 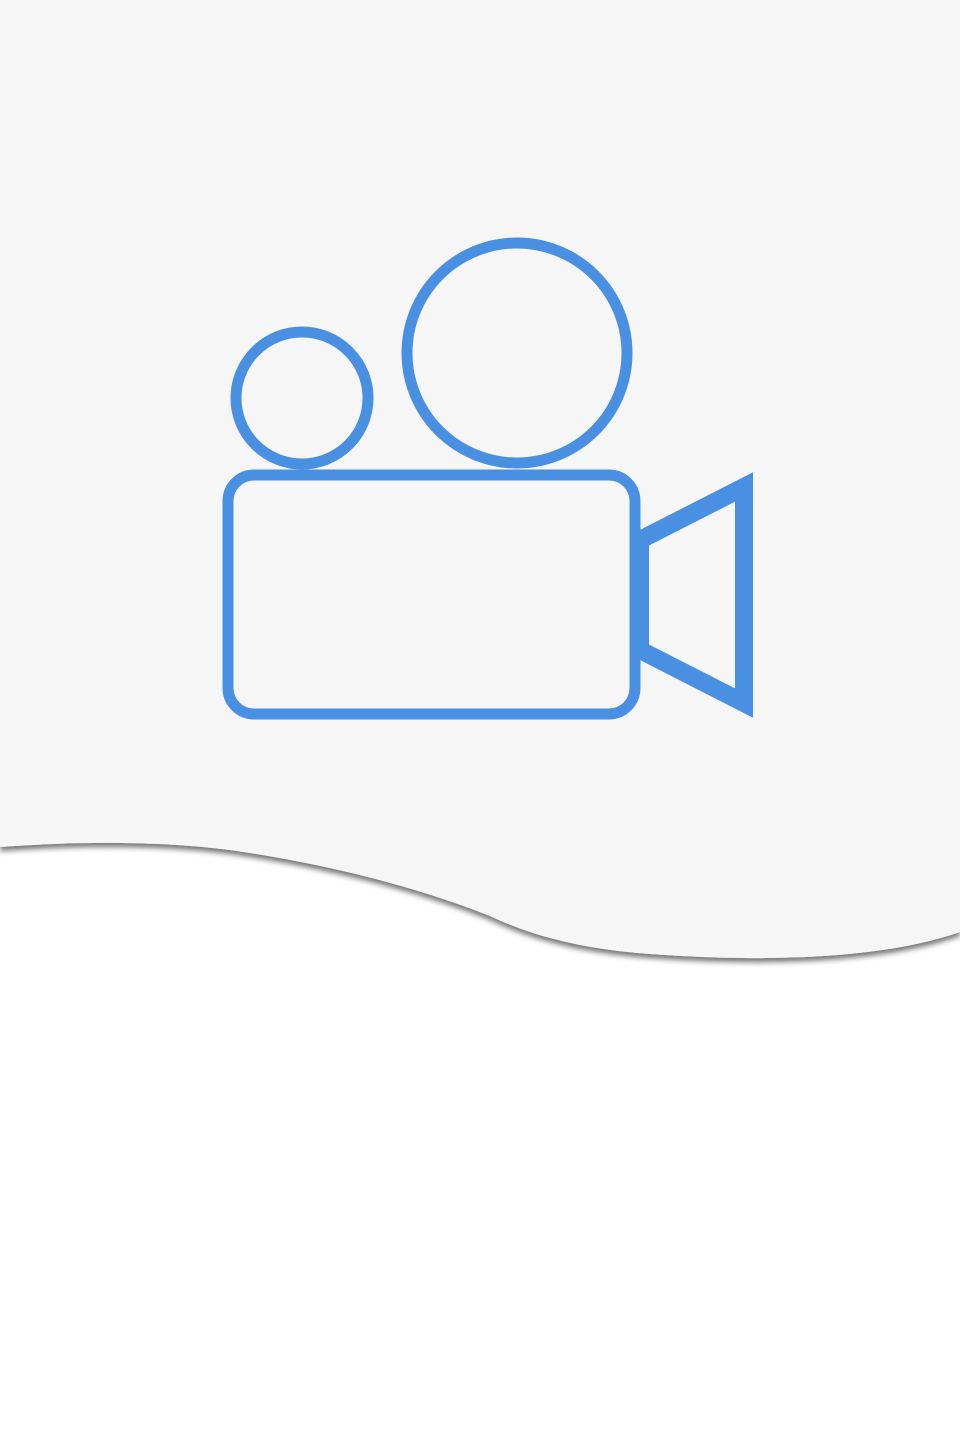 I want to click on small-reel-icon, so click(x=302, y=398).